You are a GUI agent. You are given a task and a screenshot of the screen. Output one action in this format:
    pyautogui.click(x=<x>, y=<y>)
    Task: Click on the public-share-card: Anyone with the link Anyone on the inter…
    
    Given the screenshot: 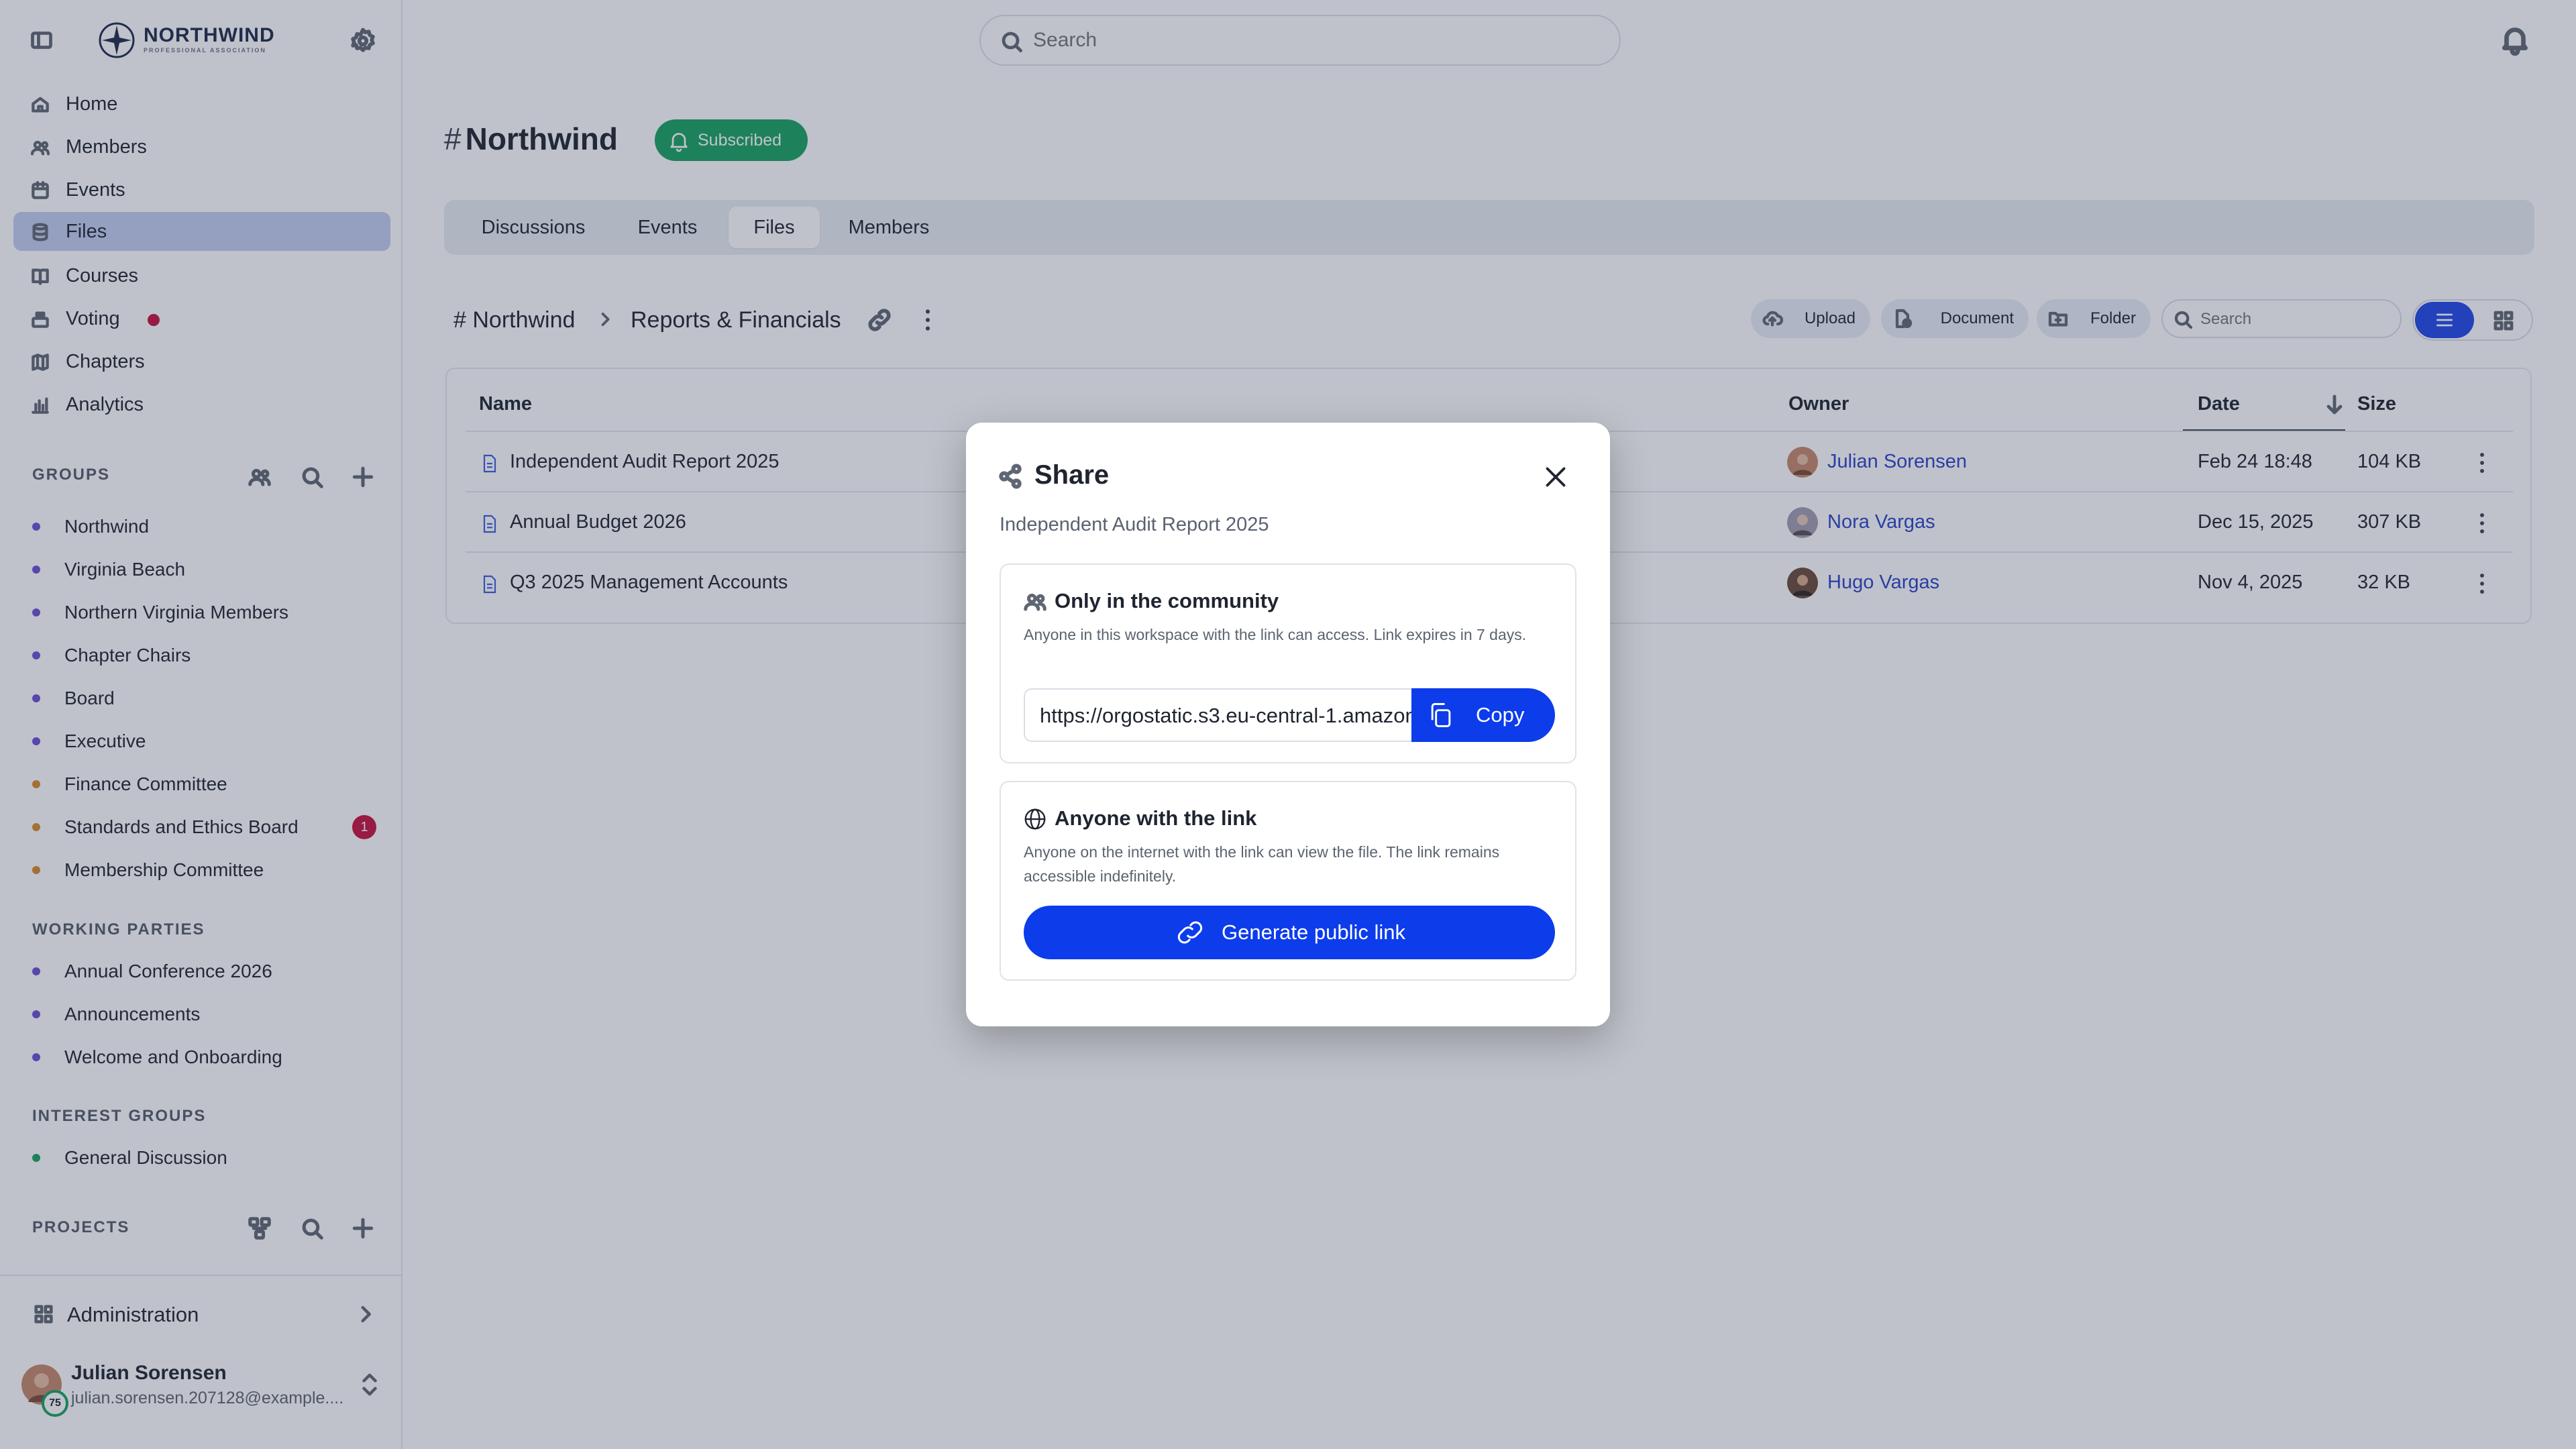 What is the action you would take?
    pyautogui.click(x=1288, y=881)
    